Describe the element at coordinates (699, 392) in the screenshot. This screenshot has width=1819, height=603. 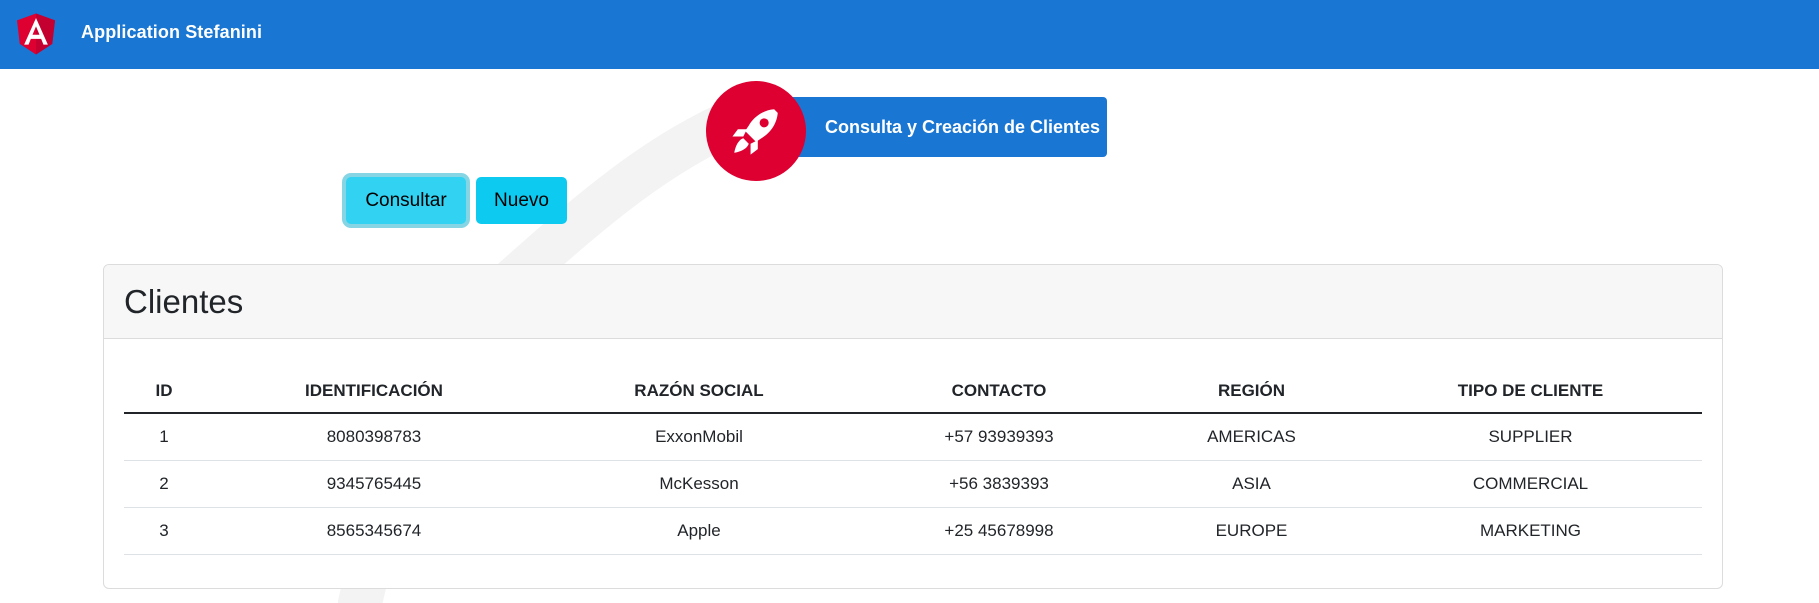
I see `column-header-razon-social: RAZÓN SOCIAL` at that location.